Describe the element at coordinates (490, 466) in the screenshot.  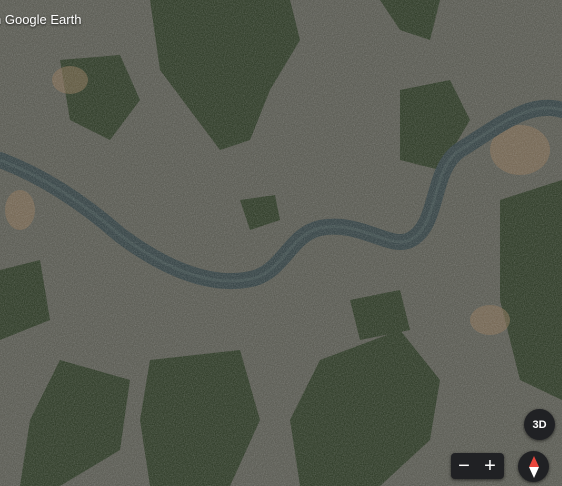
I see `zoom-in-button: +` at that location.